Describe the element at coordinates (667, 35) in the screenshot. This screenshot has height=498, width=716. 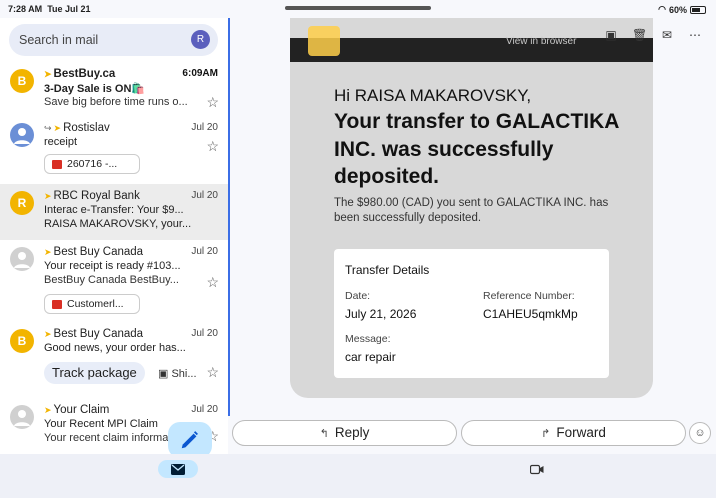
I see `mark-unread-icon: ✉` at that location.